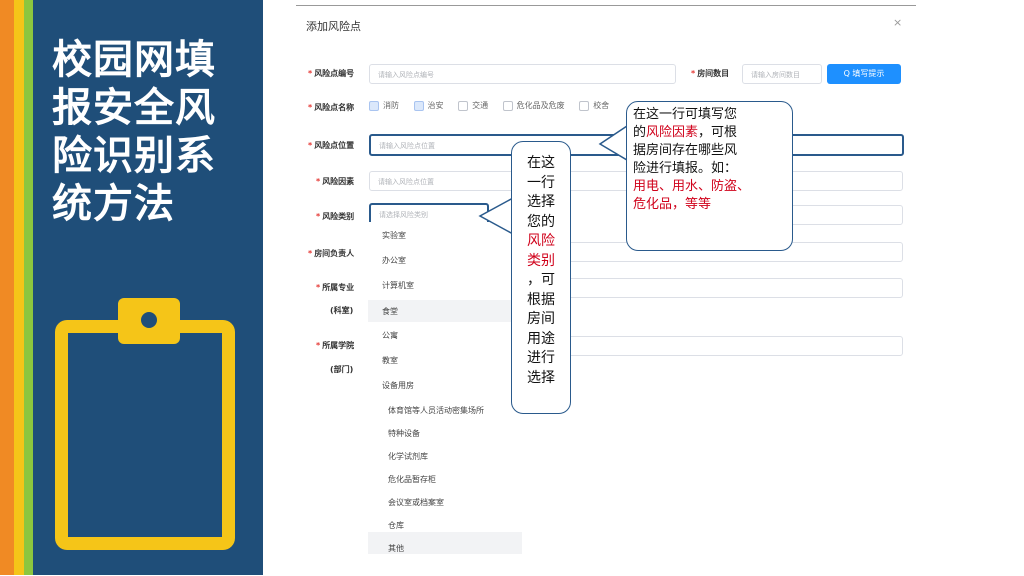 The width and height of the screenshot is (1024, 576). What do you see at coordinates (28, 287) in the screenshot?
I see `stripe-green` at bounding box center [28, 287].